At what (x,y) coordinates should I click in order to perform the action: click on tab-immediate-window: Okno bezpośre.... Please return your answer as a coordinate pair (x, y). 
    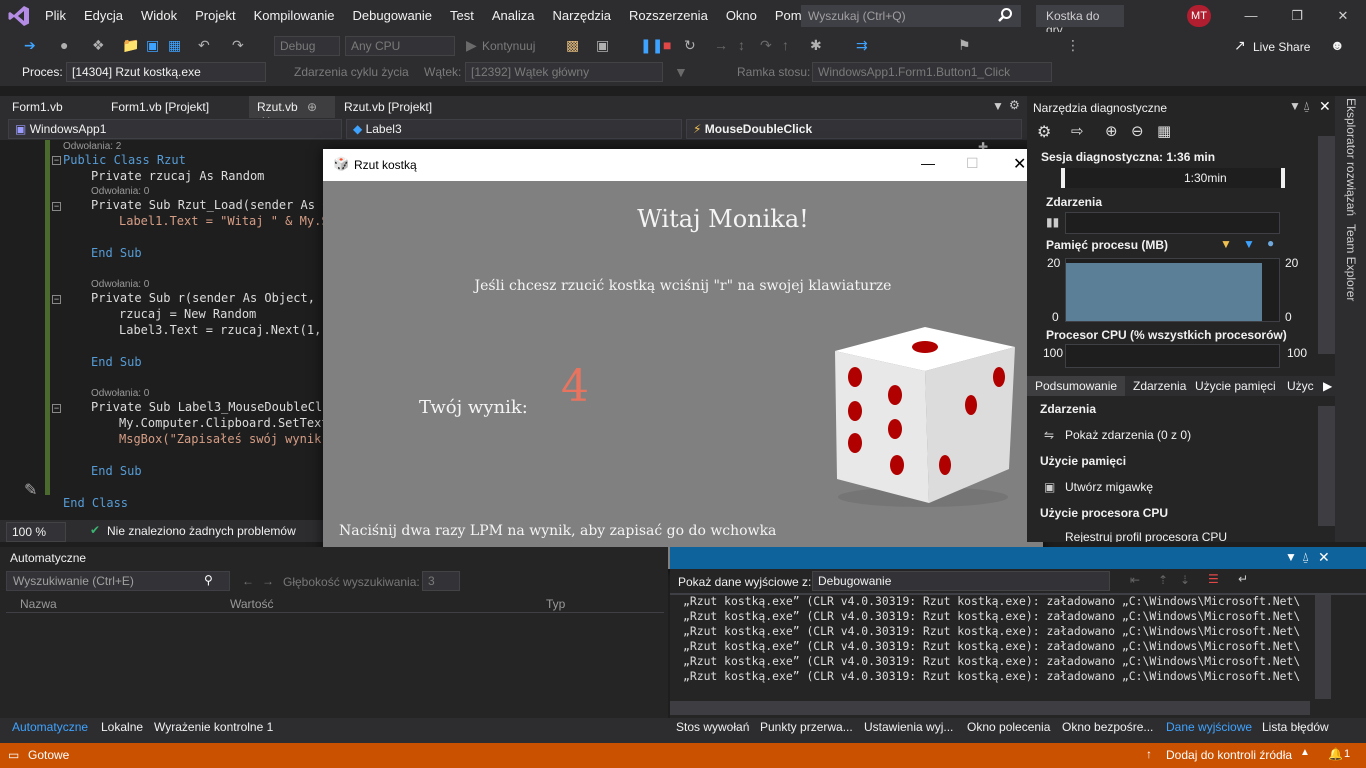
    Looking at the image, I should click on (1107, 727).